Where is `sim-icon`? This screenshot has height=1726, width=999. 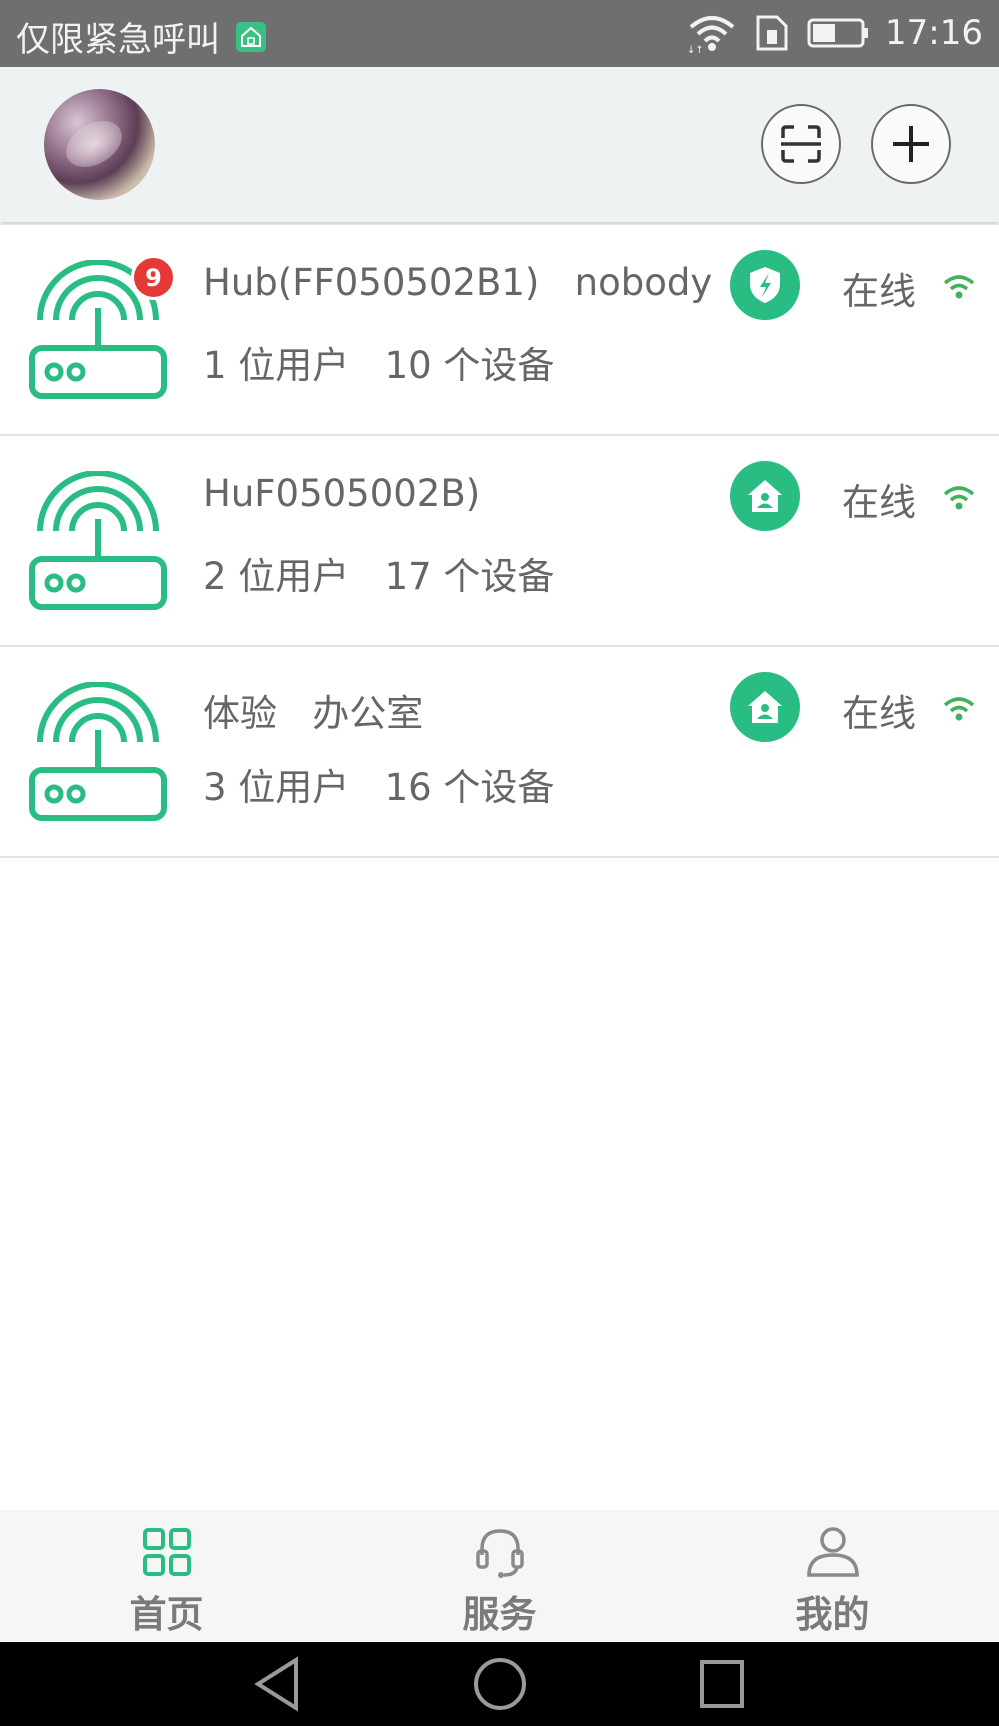 sim-icon is located at coordinates (772, 33).